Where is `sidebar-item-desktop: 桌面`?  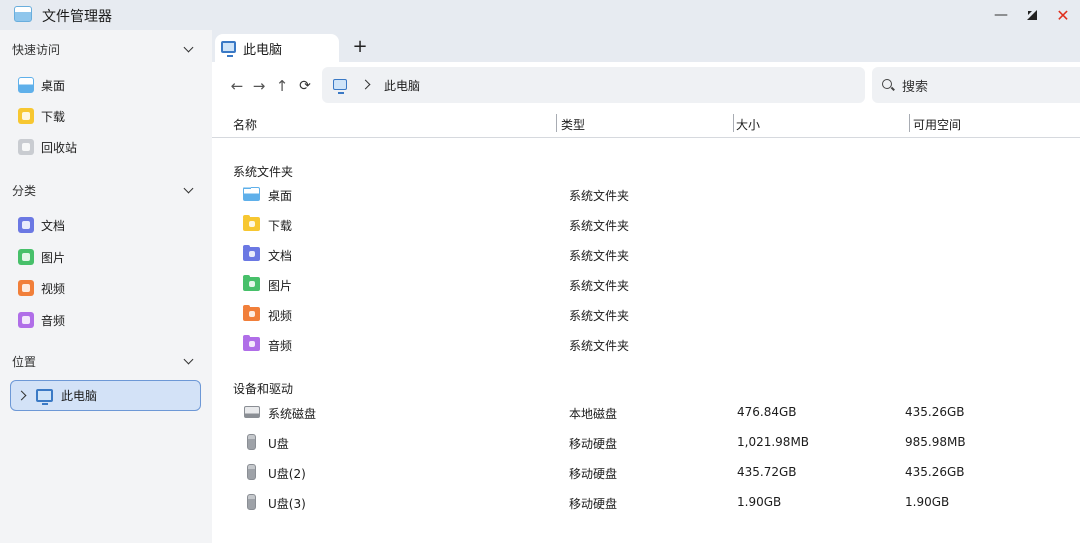 sidebar-item-desktop: 桌面 is located at coordinates (105, 85).